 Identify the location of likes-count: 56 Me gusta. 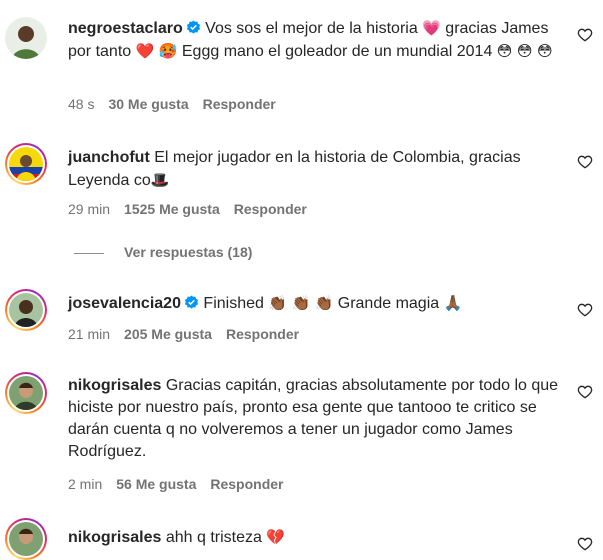
(156, 484).